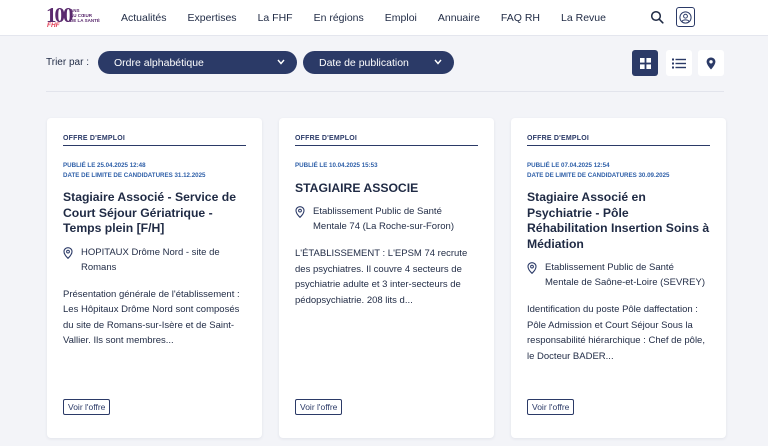  I want to click on nav-item-expertises: Expertises, so click(212, 18).